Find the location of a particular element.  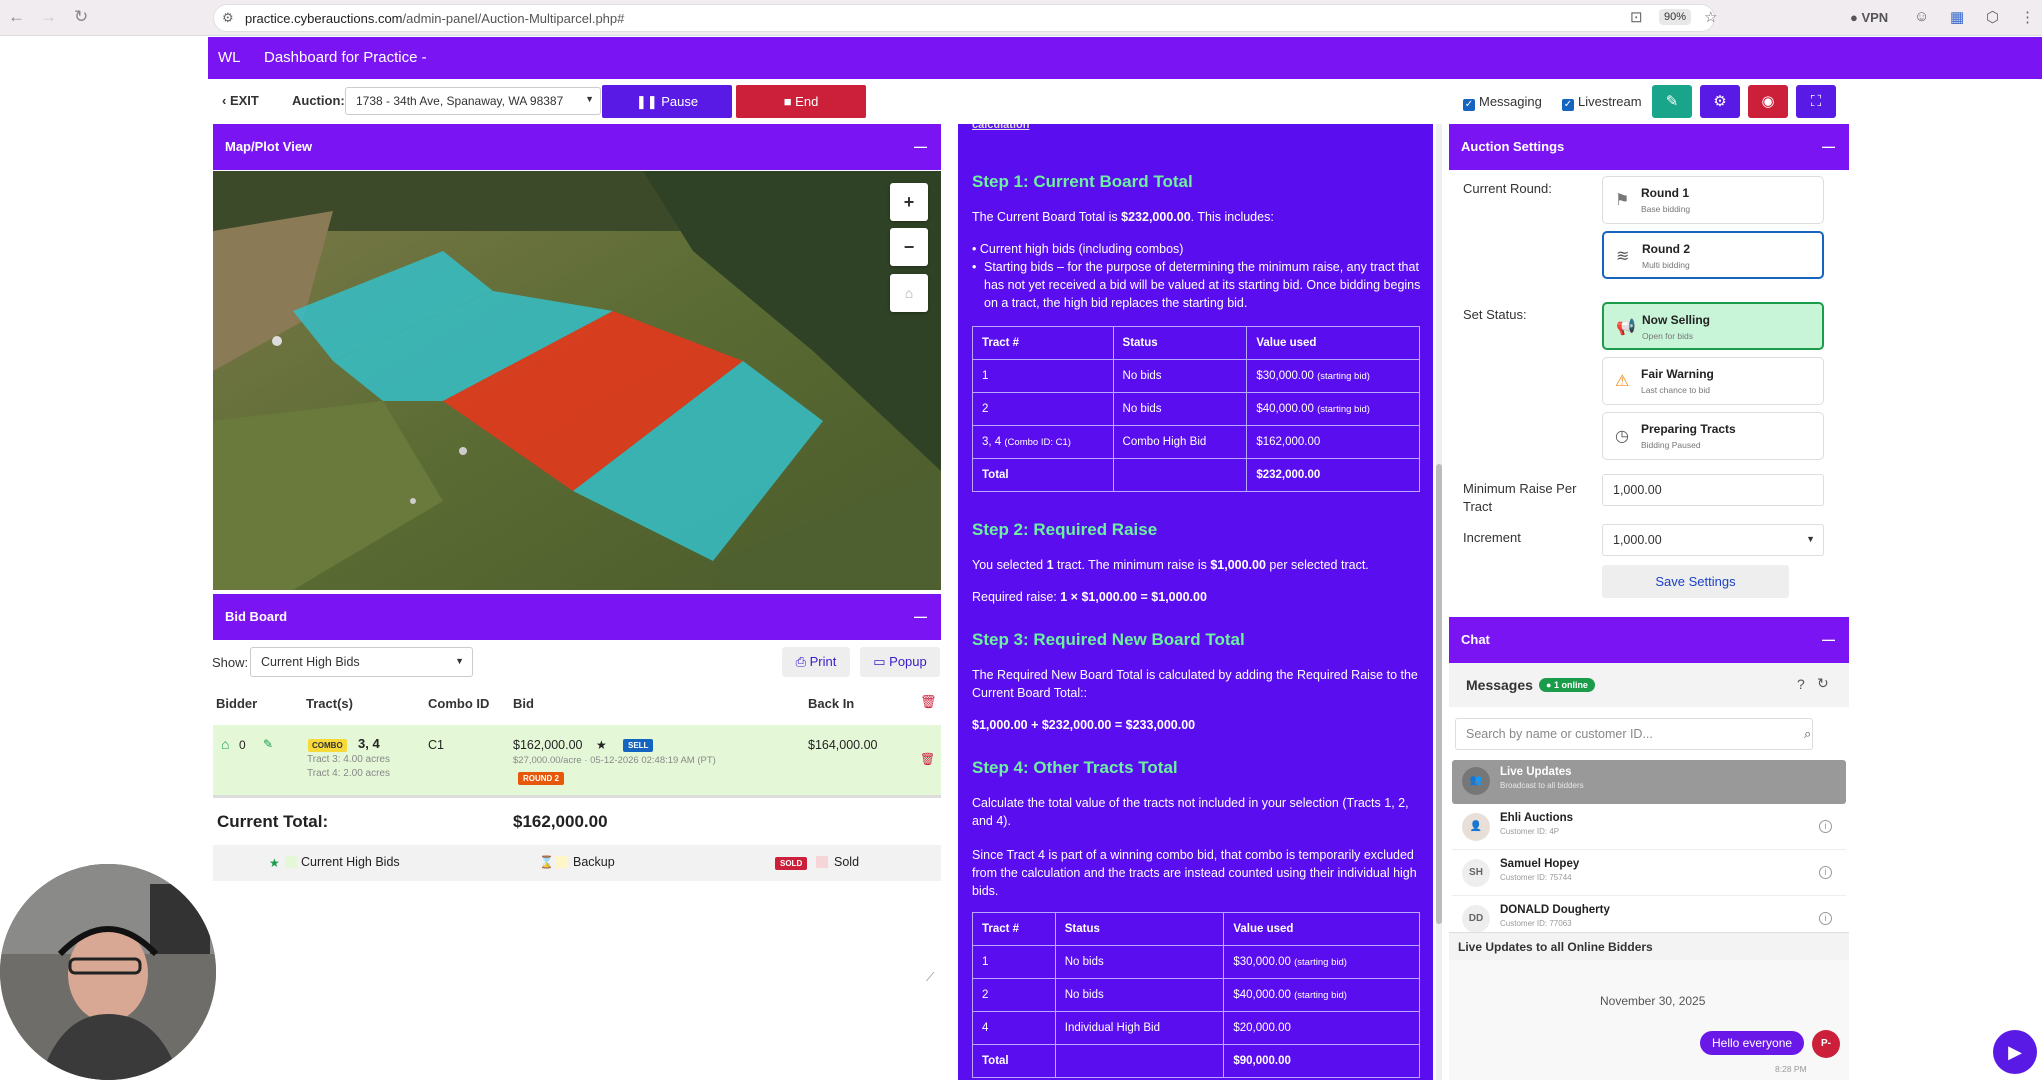

delete-all-trash-icon: 🗑 is located at coordinates (928, 702).